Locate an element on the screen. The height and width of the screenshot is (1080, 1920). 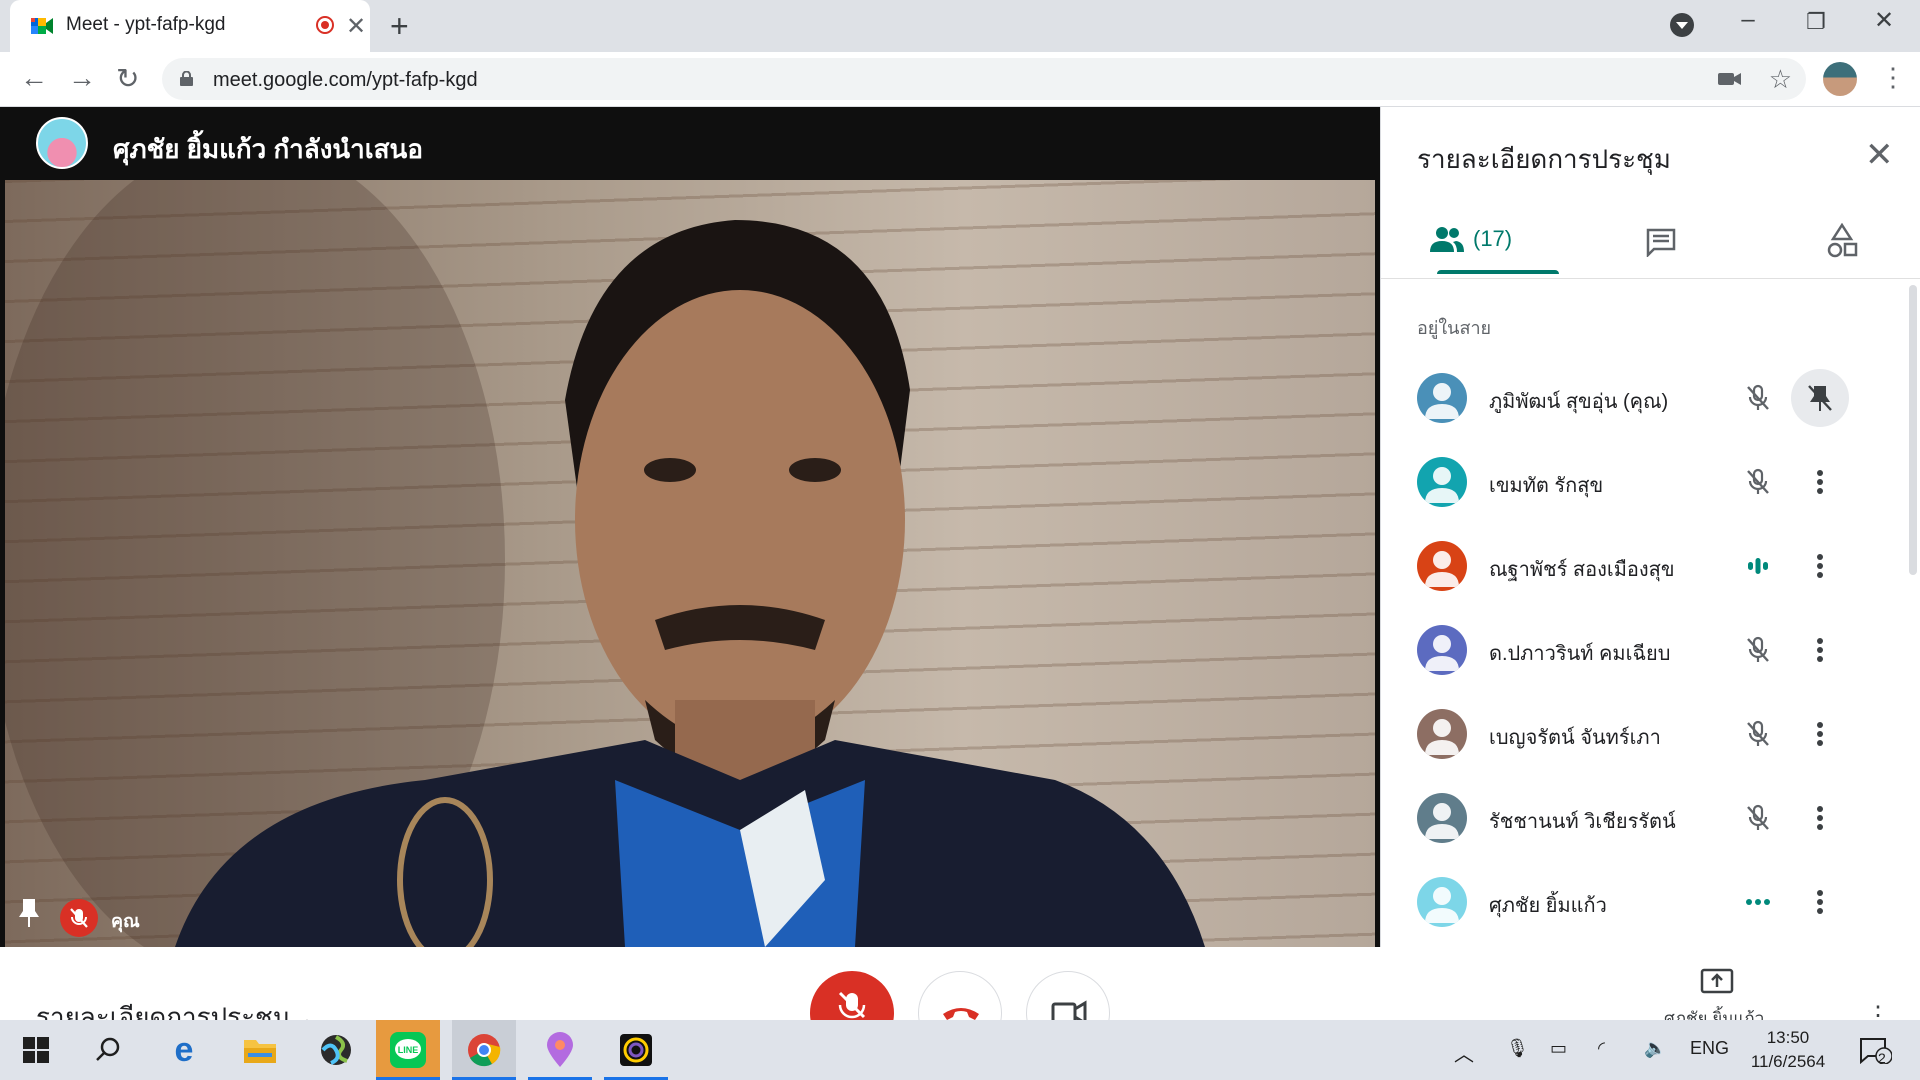
map-pin-icon is located at coordinates (560, 1049).